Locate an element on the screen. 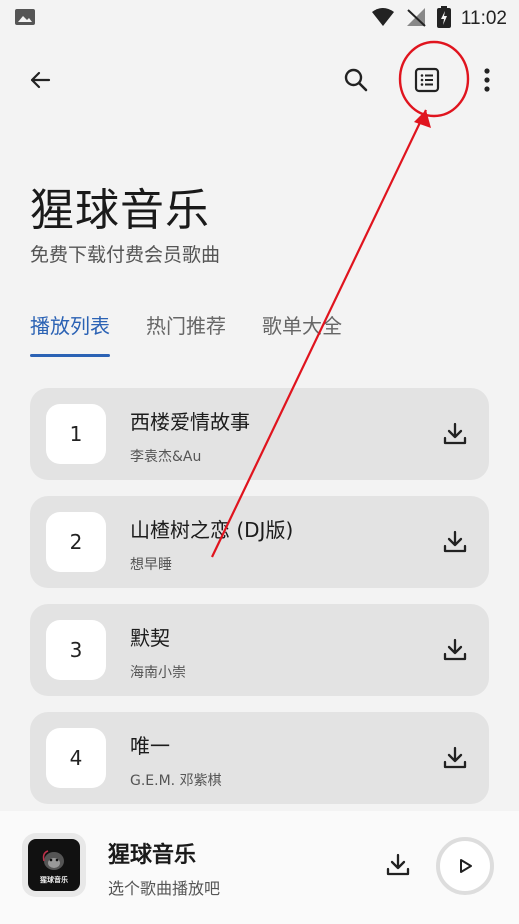  search-button is located at coordinates (356, 80).